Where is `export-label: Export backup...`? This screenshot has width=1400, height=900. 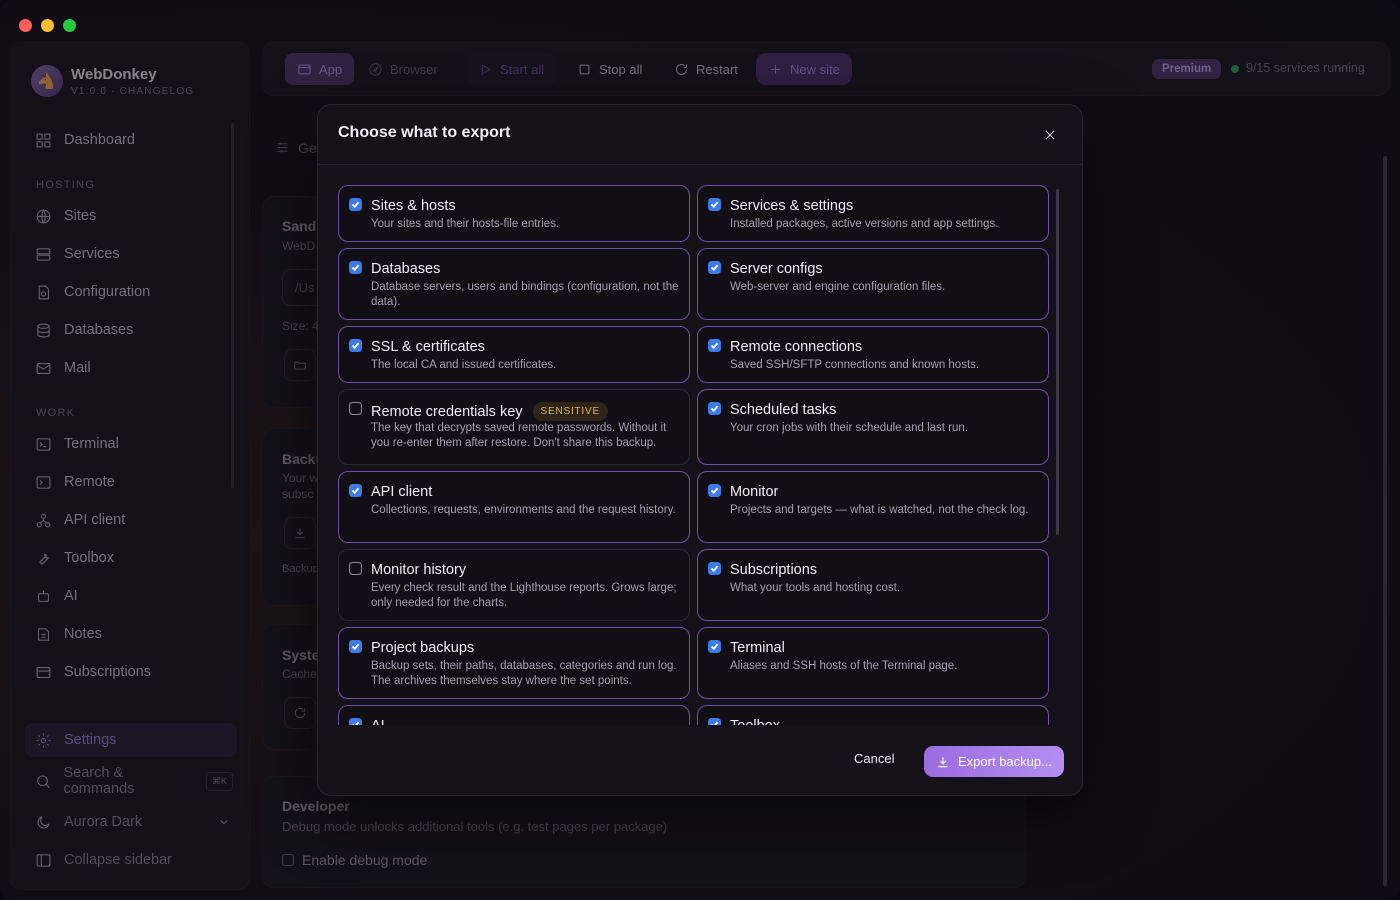 export-label: Export backup... is located at coordinates (1005, 761).